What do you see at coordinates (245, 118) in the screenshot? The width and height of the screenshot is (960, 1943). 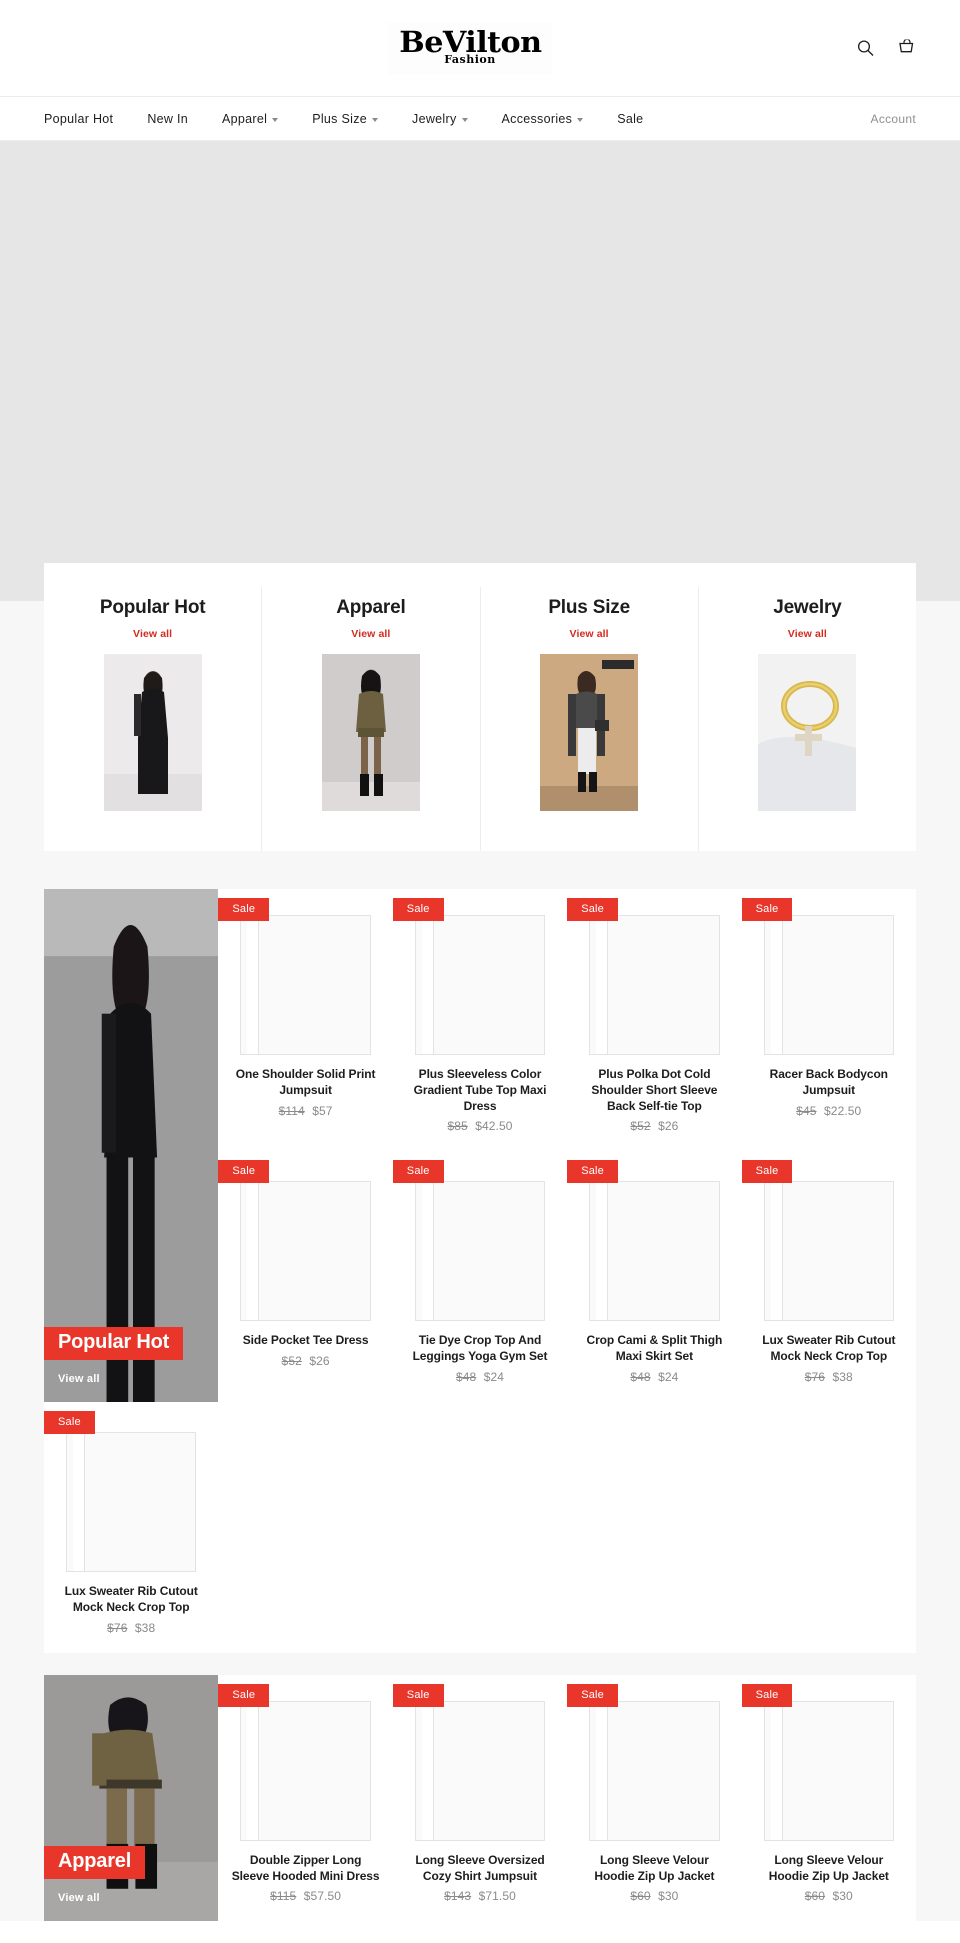 I see `nav-item-label: Apparel` at bounding box center [245, 118].